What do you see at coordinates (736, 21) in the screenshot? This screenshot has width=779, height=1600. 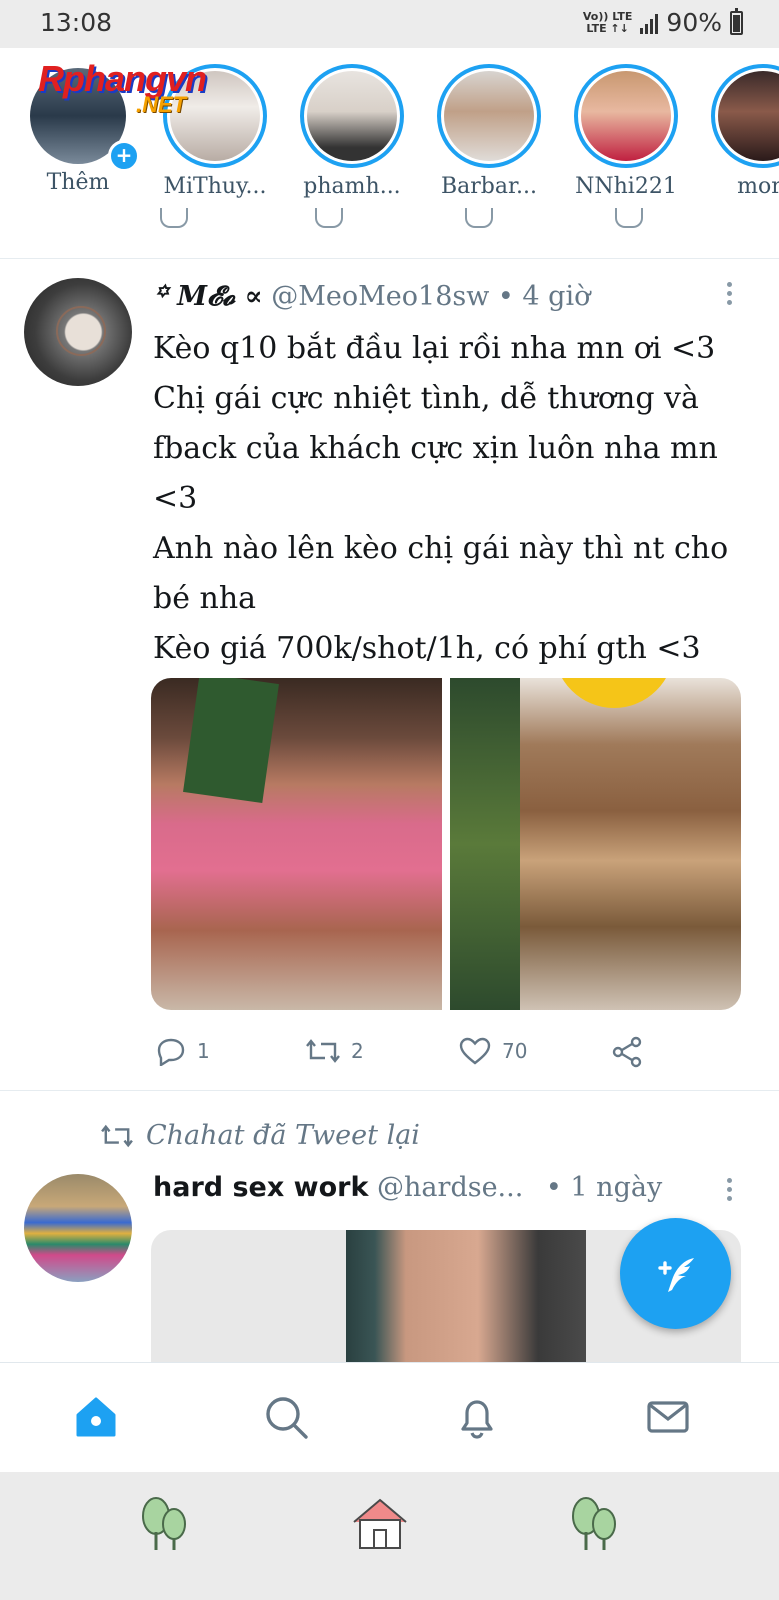 I see `battery-icon` at bounding box center [736, 21].